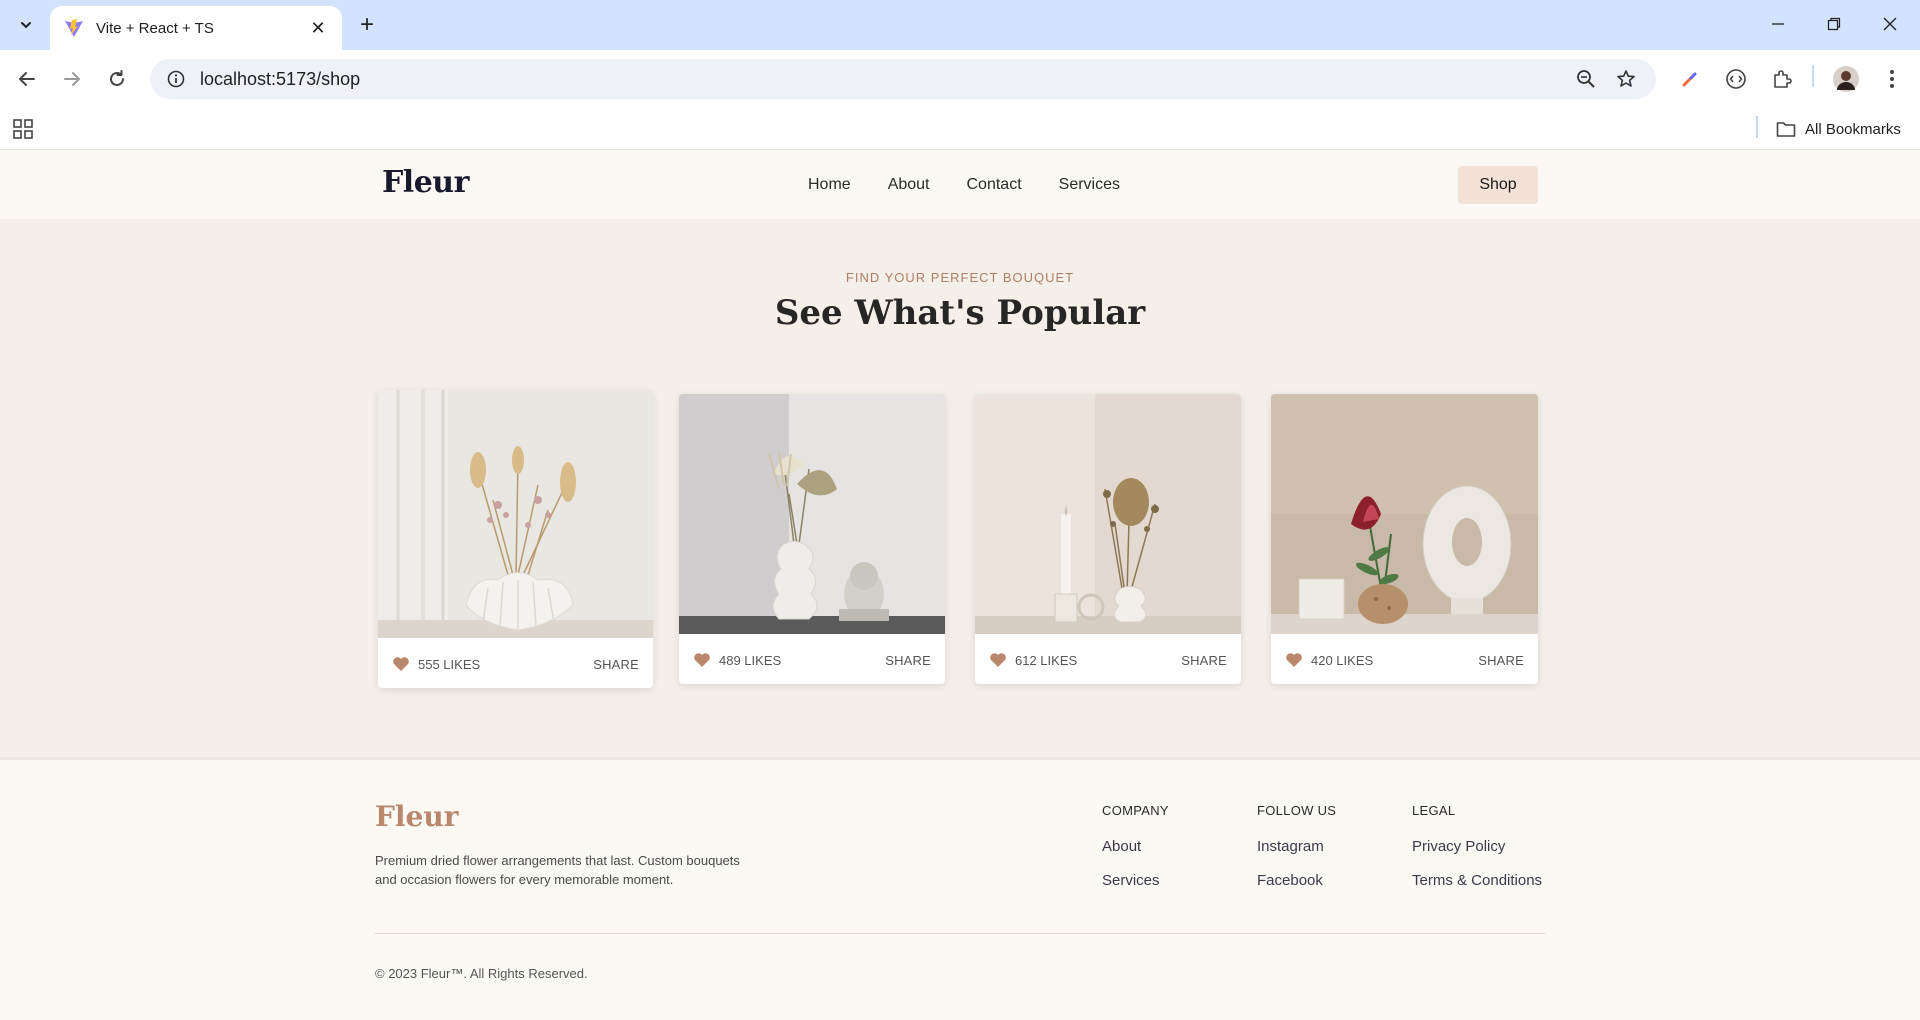  I want to click on copyright-text: © 2023 Fleur™. All Rights Reserved., so click(481, 973).